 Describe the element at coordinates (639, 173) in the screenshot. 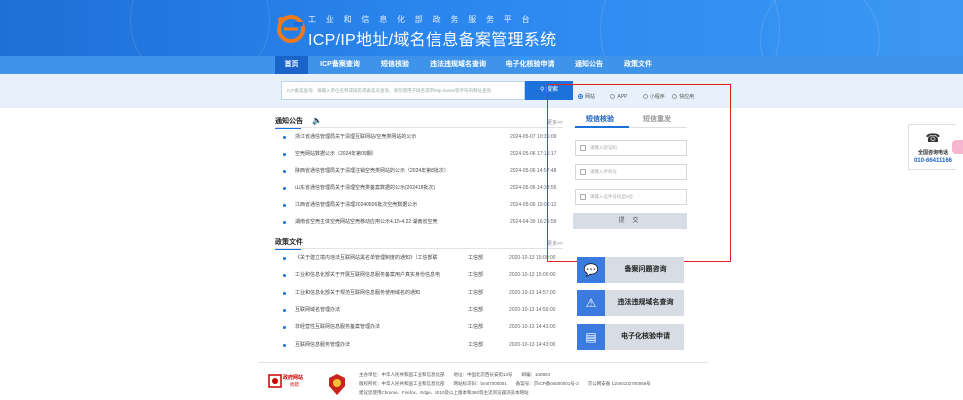

I see `highlight-box` at that location.